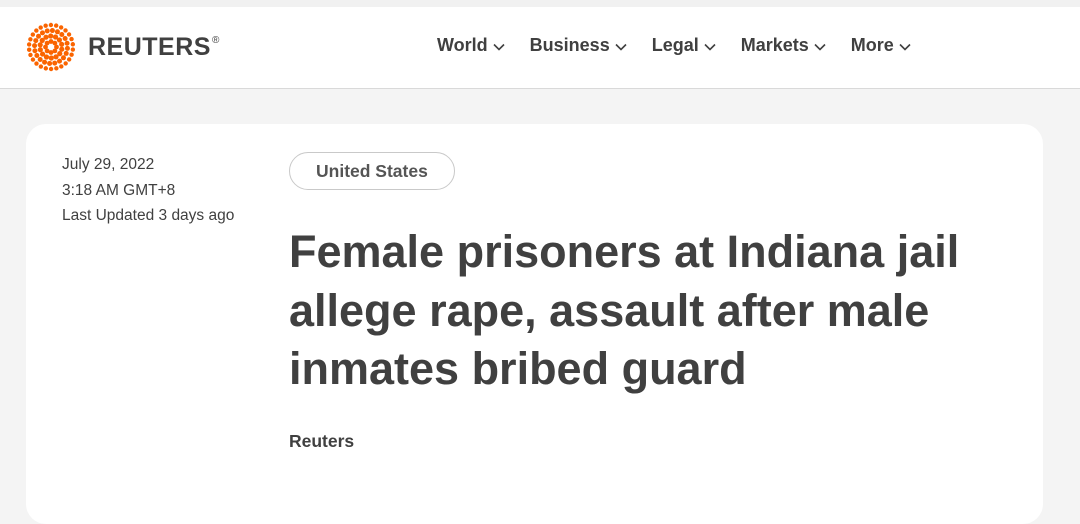  Describe the element at coordinates (51, 47) in the screenshot. I see `reuters-logo-icon` at that location.